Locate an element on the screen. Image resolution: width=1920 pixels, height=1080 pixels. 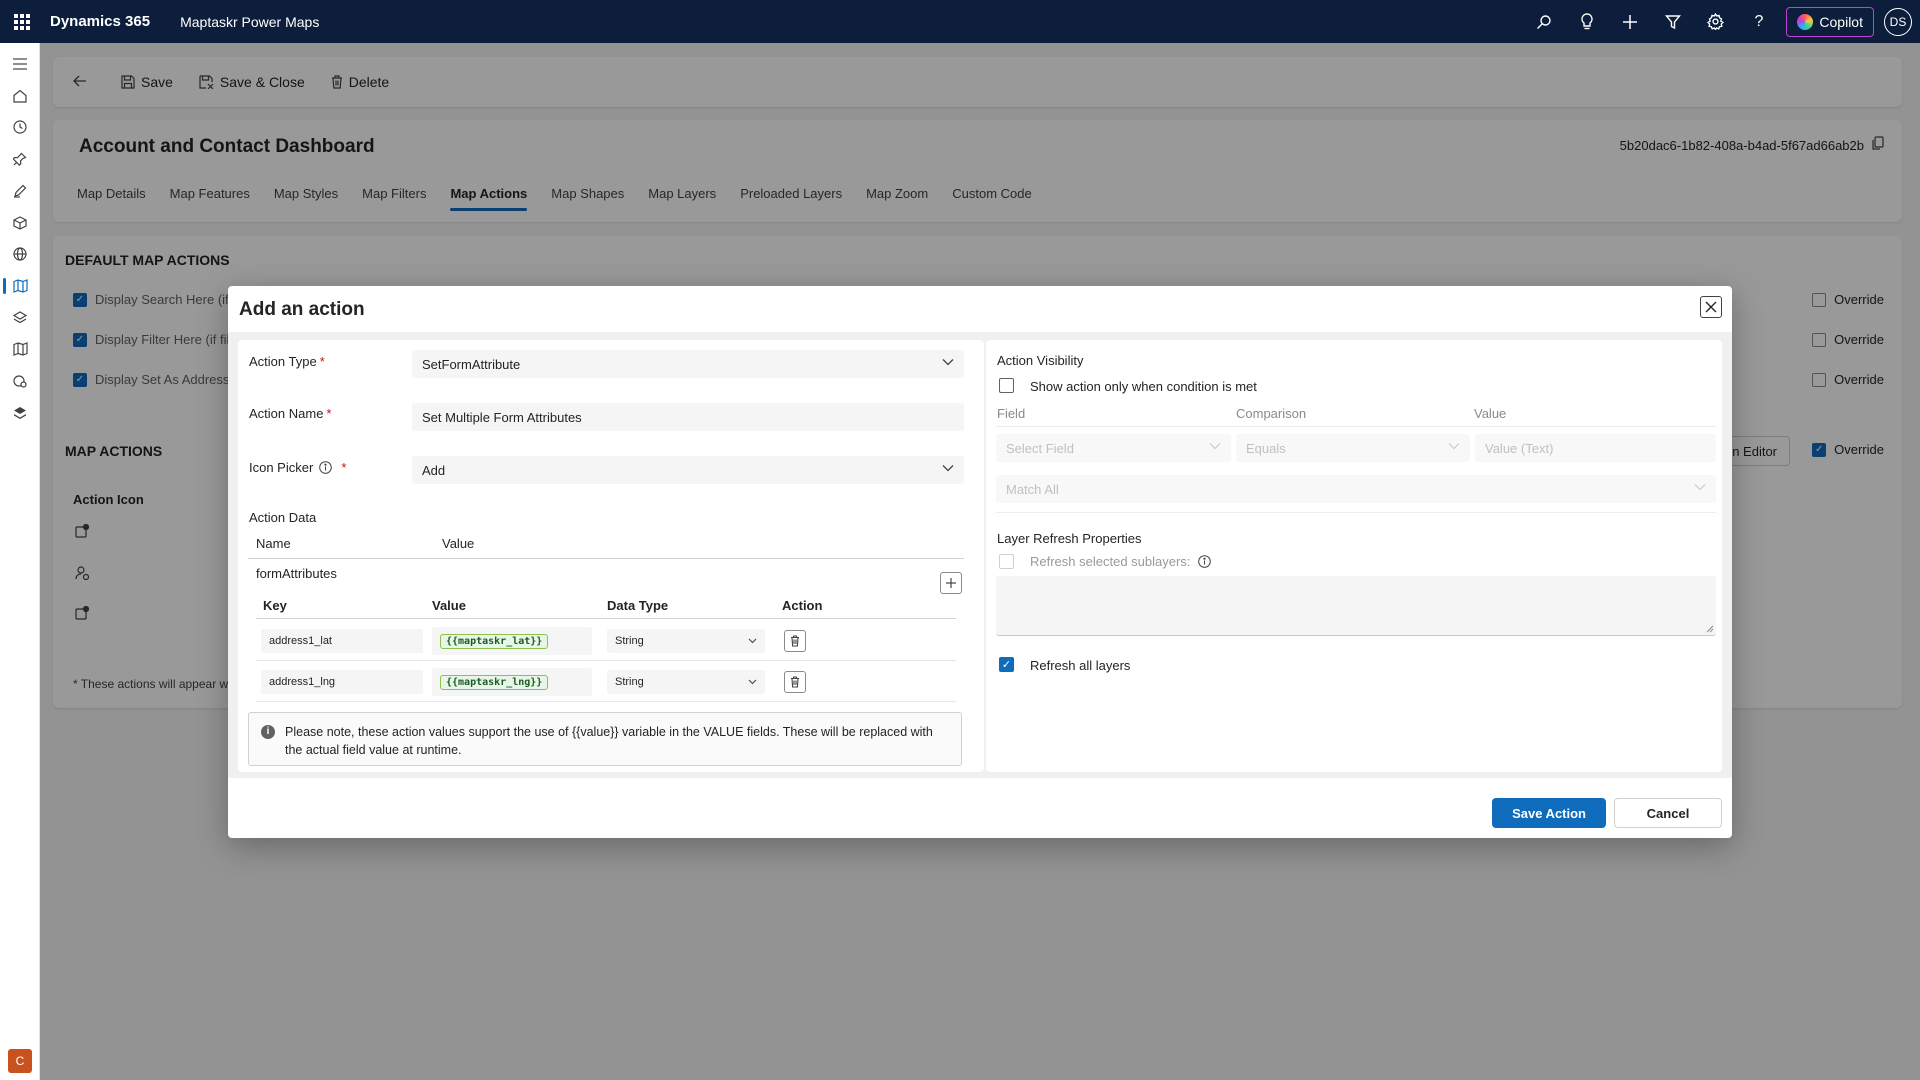
show-condition-checkbox is located at coordinates (1006, 385).